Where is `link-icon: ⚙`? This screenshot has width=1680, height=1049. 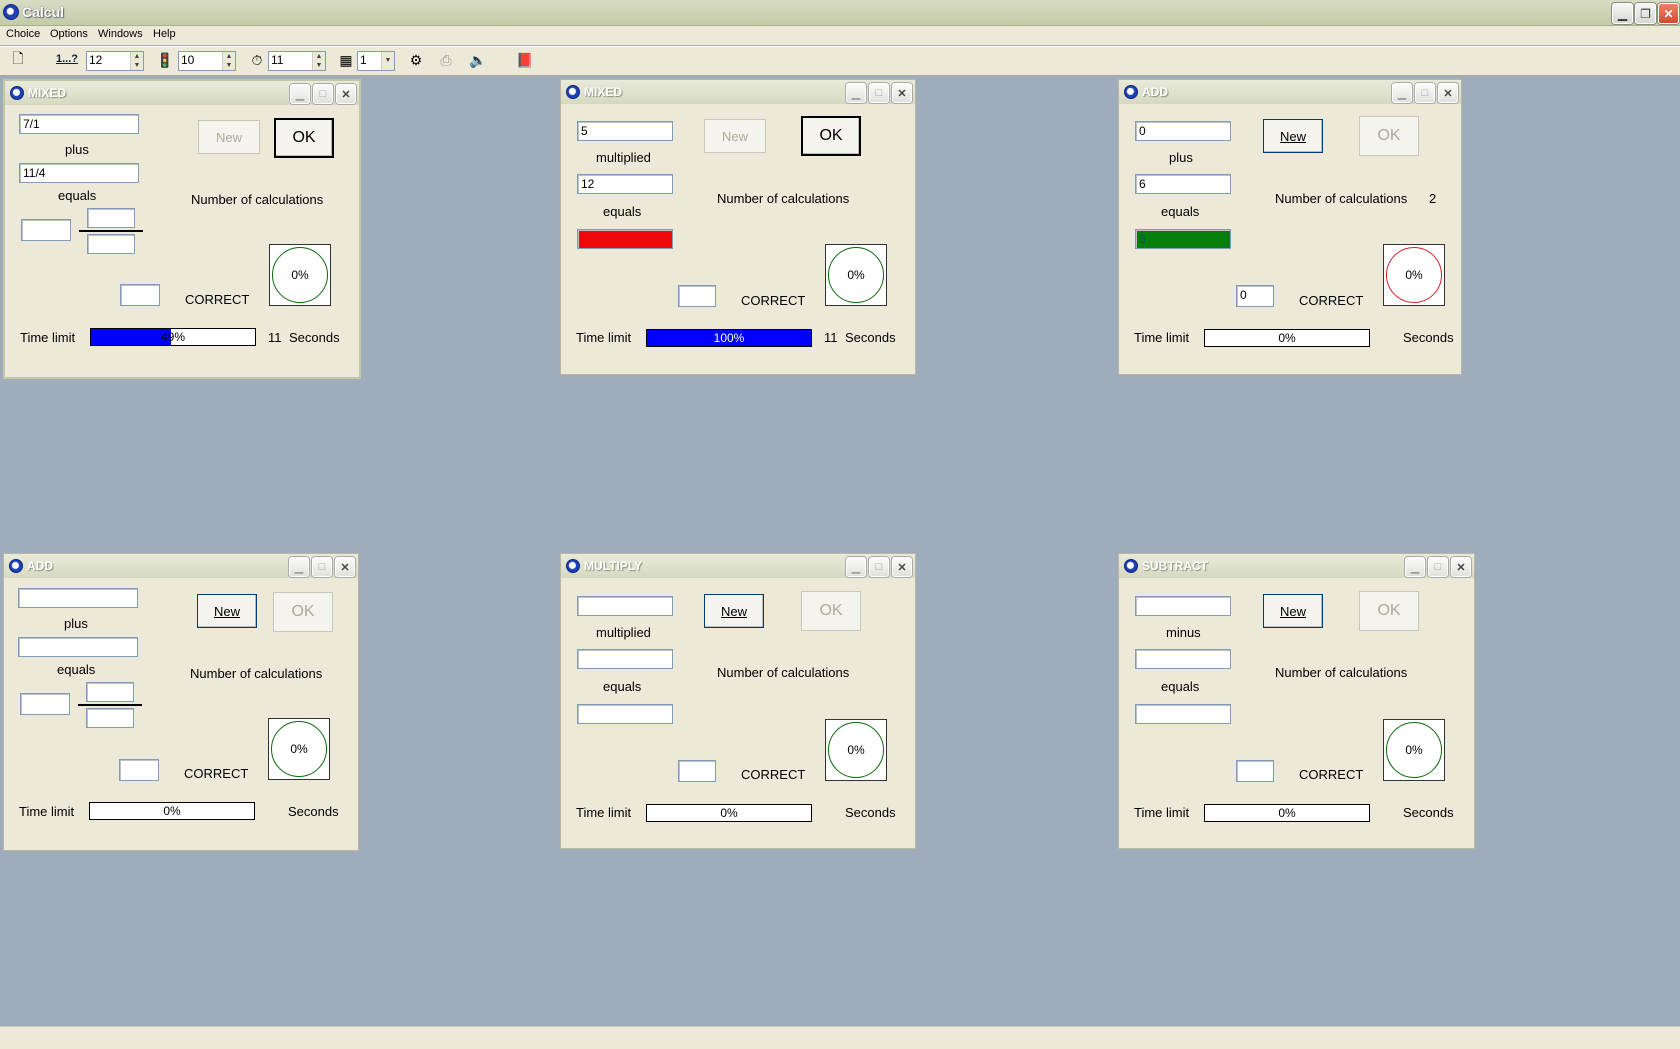 link-icon: ⚙ is located at coordinates (416, 60).